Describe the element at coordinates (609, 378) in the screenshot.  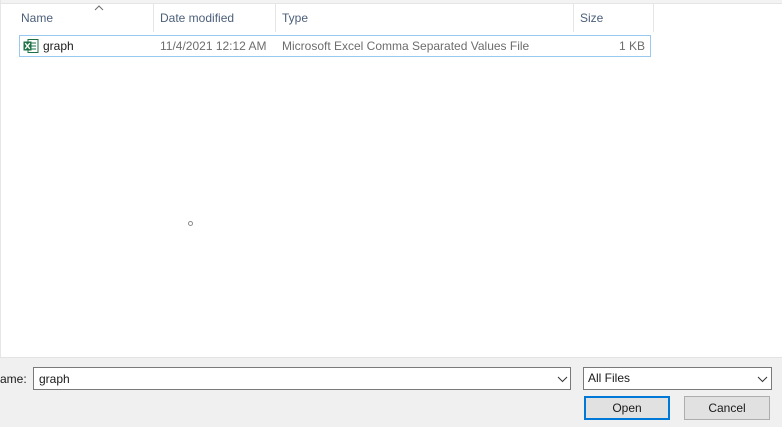
I see `file-type-select-value: All Files` at that location.